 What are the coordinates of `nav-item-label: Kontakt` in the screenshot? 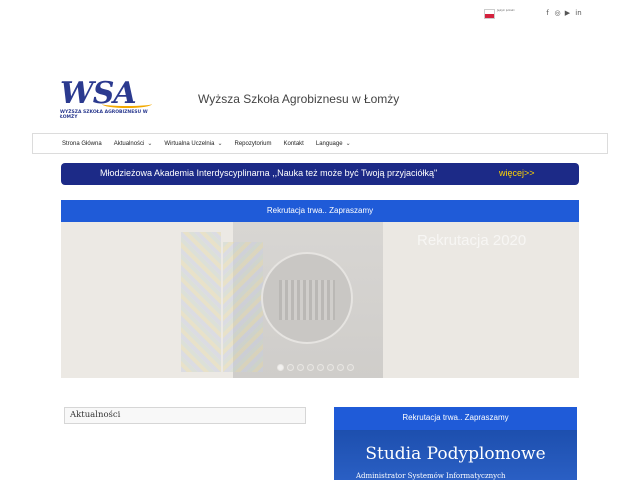 It's located at (293, 143).